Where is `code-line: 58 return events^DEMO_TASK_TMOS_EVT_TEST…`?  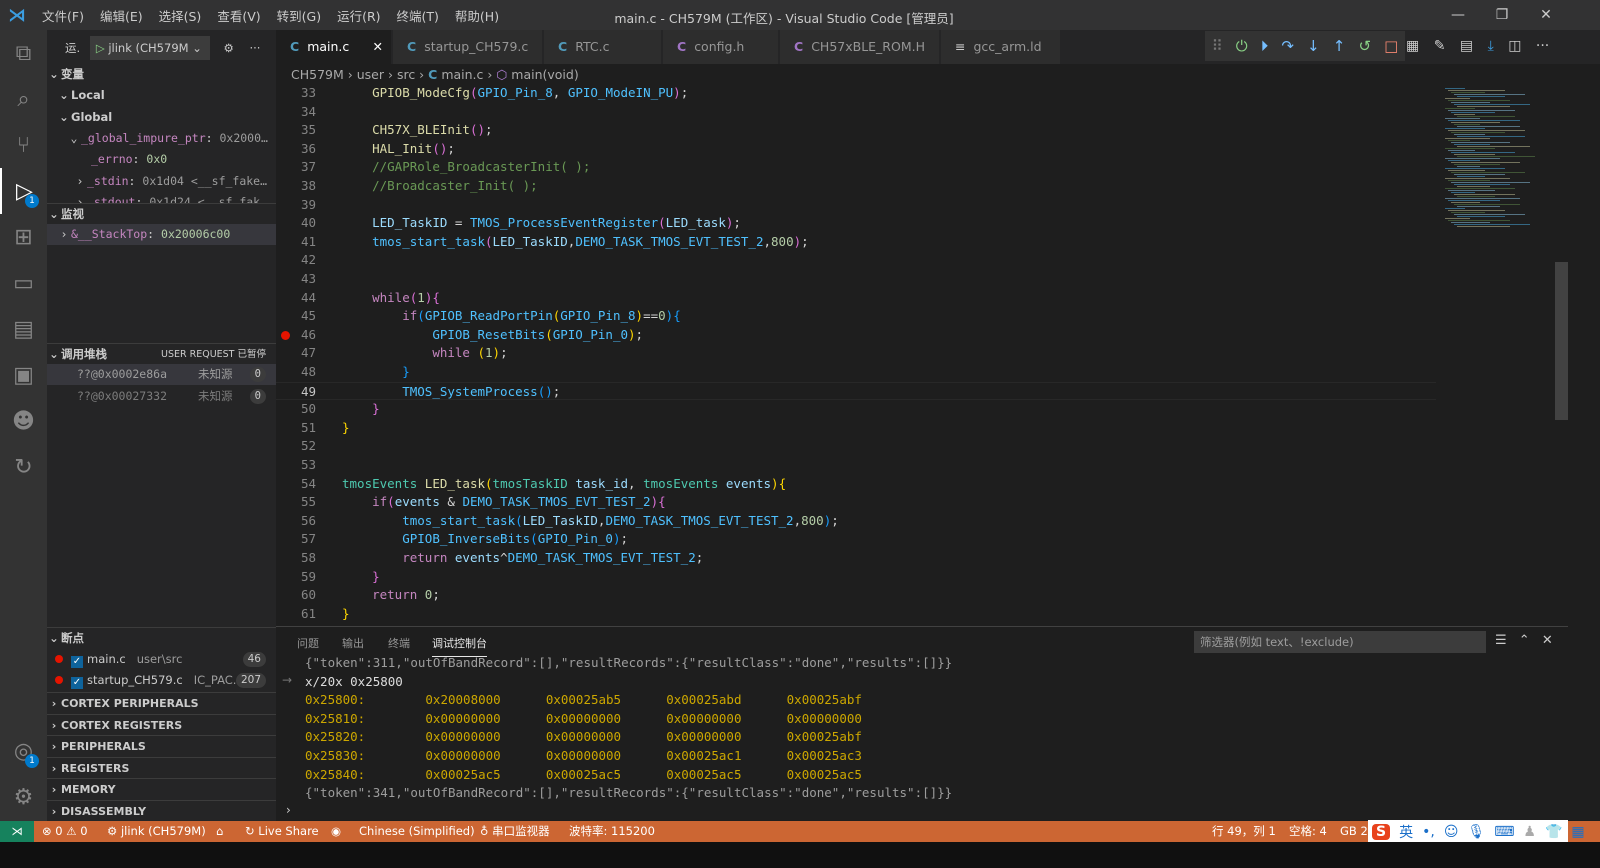 code-line: 58 return events^DEMO_TASK_TMOS_EVT_TEST… is located at coordinates (856, 558).